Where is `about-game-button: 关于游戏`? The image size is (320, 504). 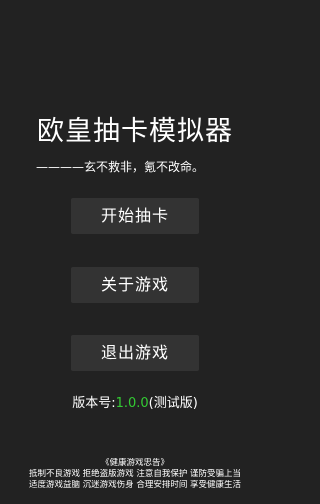 about-game-button: 关于游戏 is located at coordinates (135, 285).